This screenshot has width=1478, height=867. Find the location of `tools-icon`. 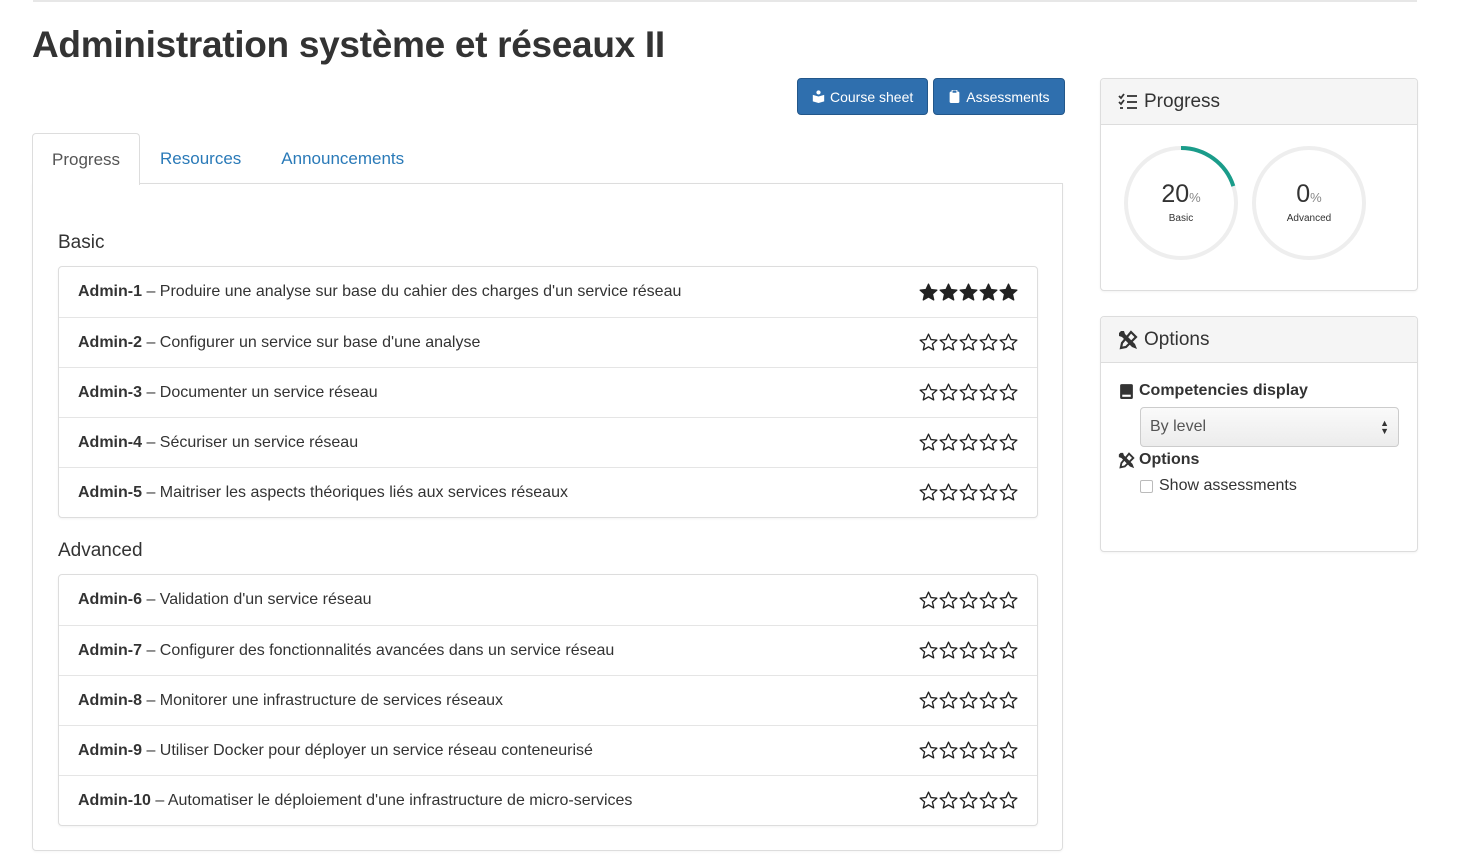

tools-icon is located at coordinates (1126, 459).